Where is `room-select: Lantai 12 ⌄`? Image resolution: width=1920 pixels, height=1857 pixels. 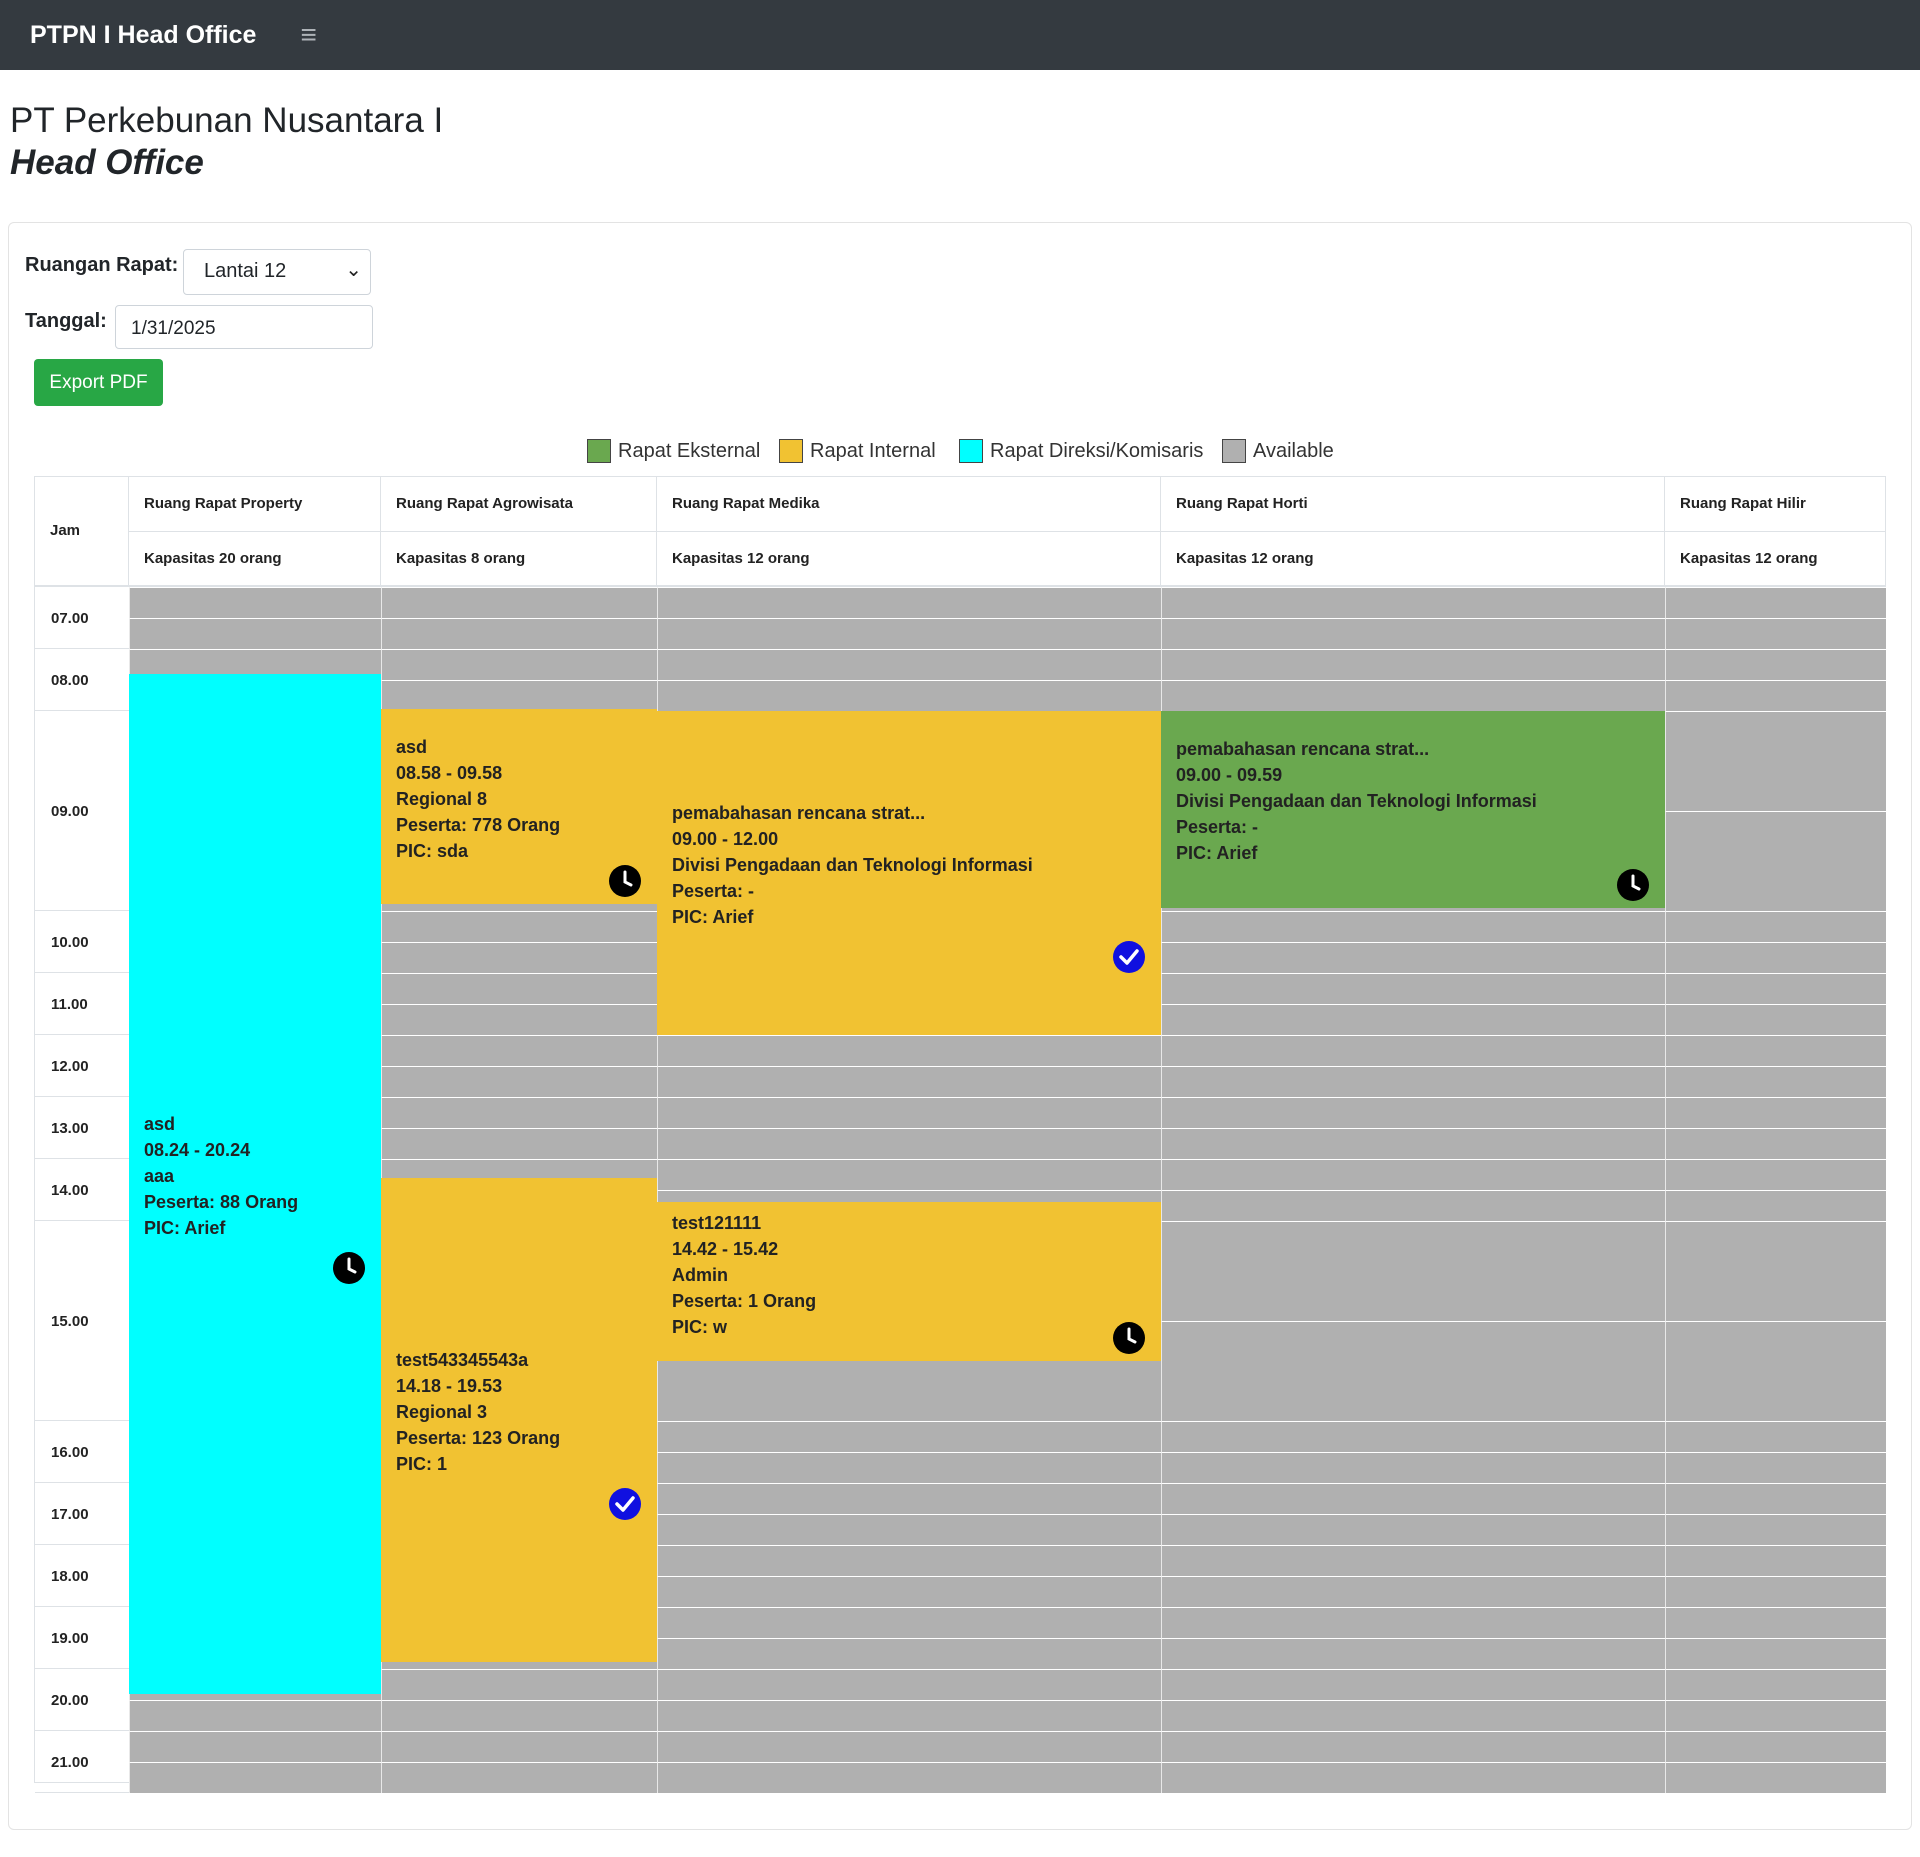 room-select: Lantai 12 ⌄ is located at coordinates (277, 272).